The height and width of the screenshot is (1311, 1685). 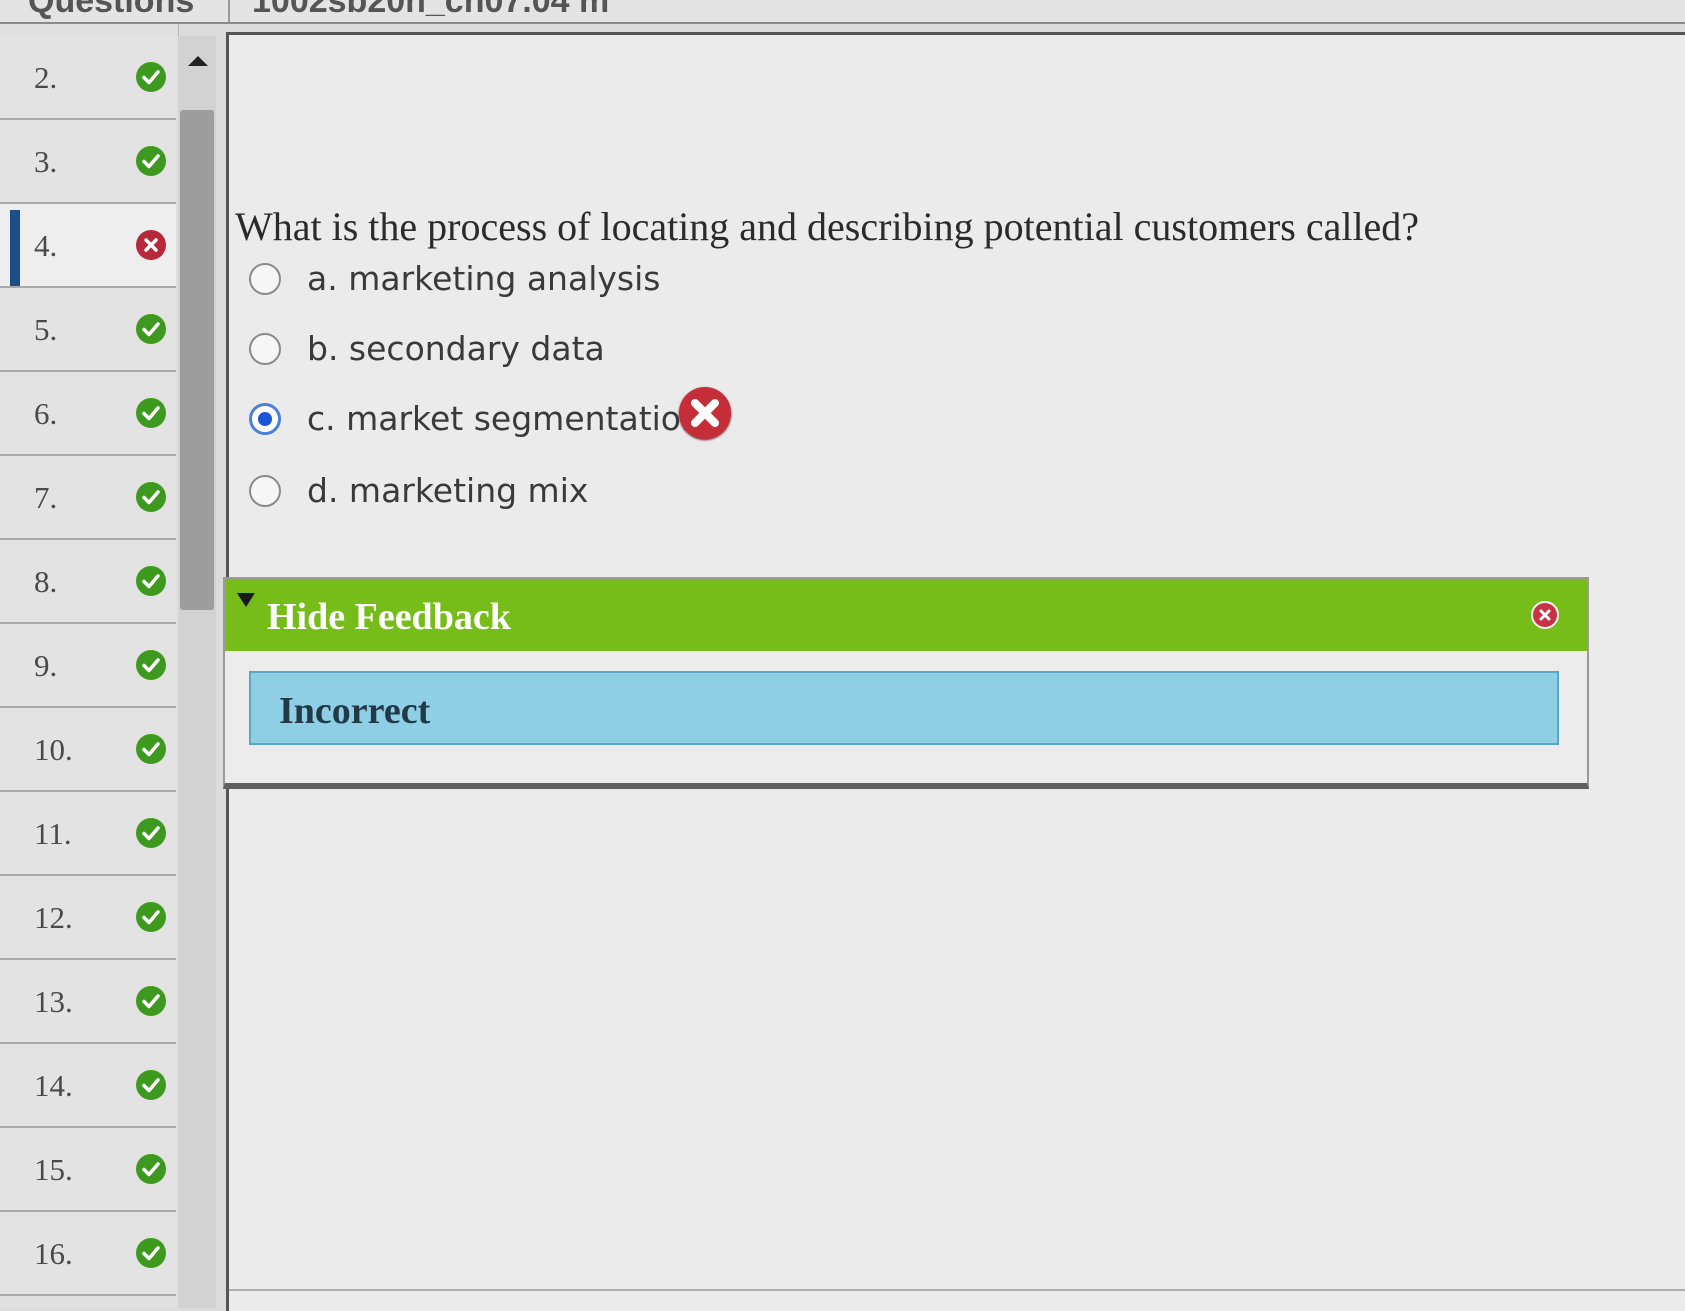 What do you see at coordinates (15, 248) in the screenshot?
I see `current-question-marker` at bounding box center [15, 248].